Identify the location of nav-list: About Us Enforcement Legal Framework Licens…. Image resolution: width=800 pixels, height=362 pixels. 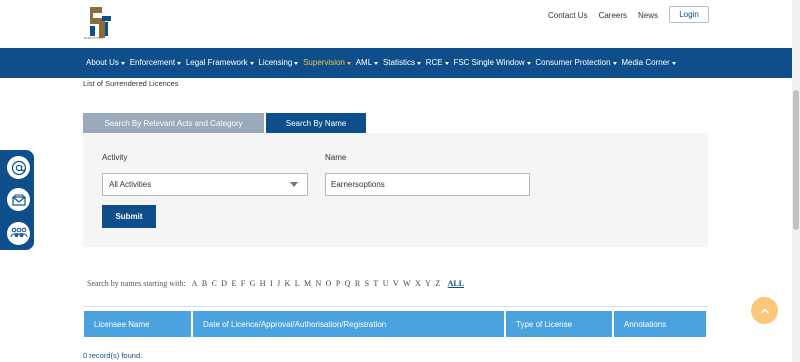
(383, 62).